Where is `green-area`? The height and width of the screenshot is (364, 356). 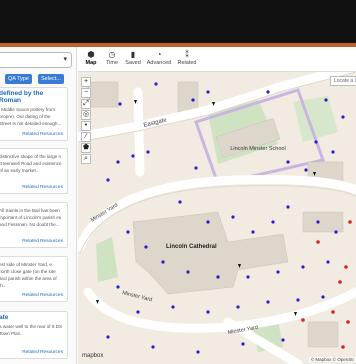 green-area is located at coordinates (107, 259).